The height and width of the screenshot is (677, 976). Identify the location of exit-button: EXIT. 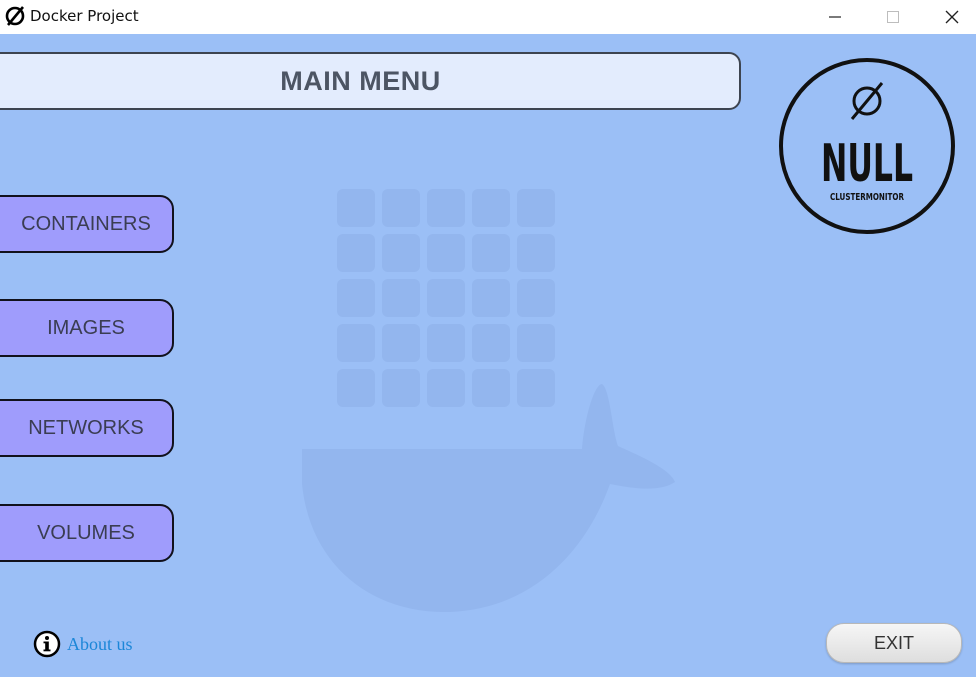
(894, 643).